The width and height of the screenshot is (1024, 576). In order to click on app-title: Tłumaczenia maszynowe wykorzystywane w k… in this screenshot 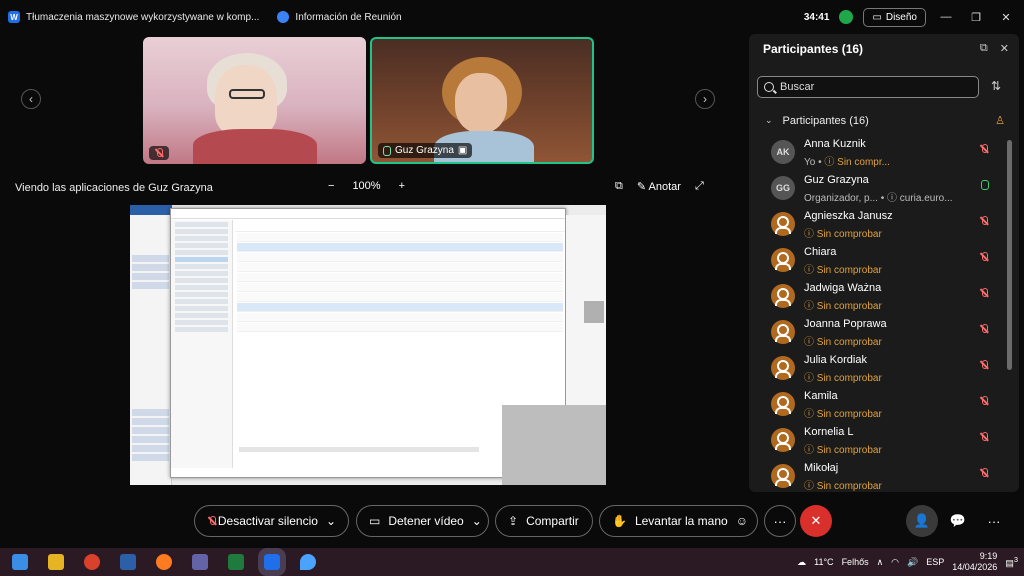, I will do `click(143, 17)`.